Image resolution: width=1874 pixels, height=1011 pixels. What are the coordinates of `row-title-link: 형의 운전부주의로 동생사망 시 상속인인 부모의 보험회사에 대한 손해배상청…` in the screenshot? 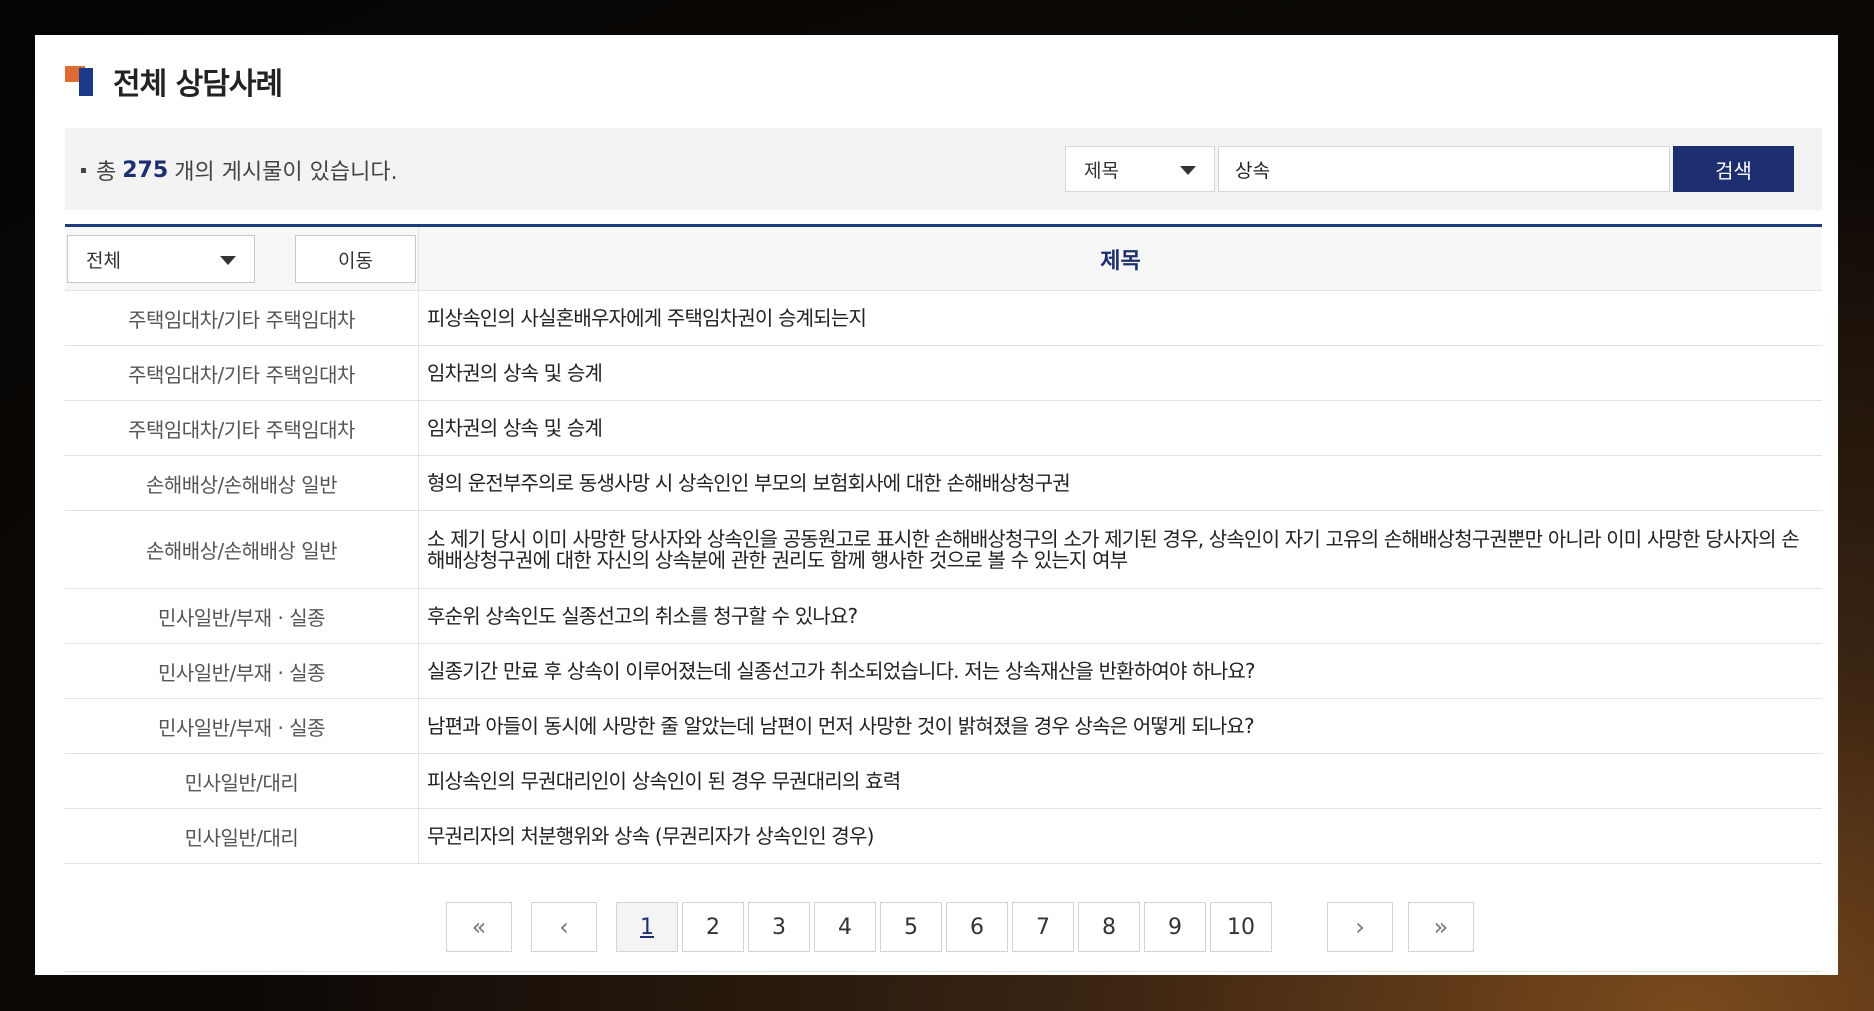 It's located at (1120, 483).